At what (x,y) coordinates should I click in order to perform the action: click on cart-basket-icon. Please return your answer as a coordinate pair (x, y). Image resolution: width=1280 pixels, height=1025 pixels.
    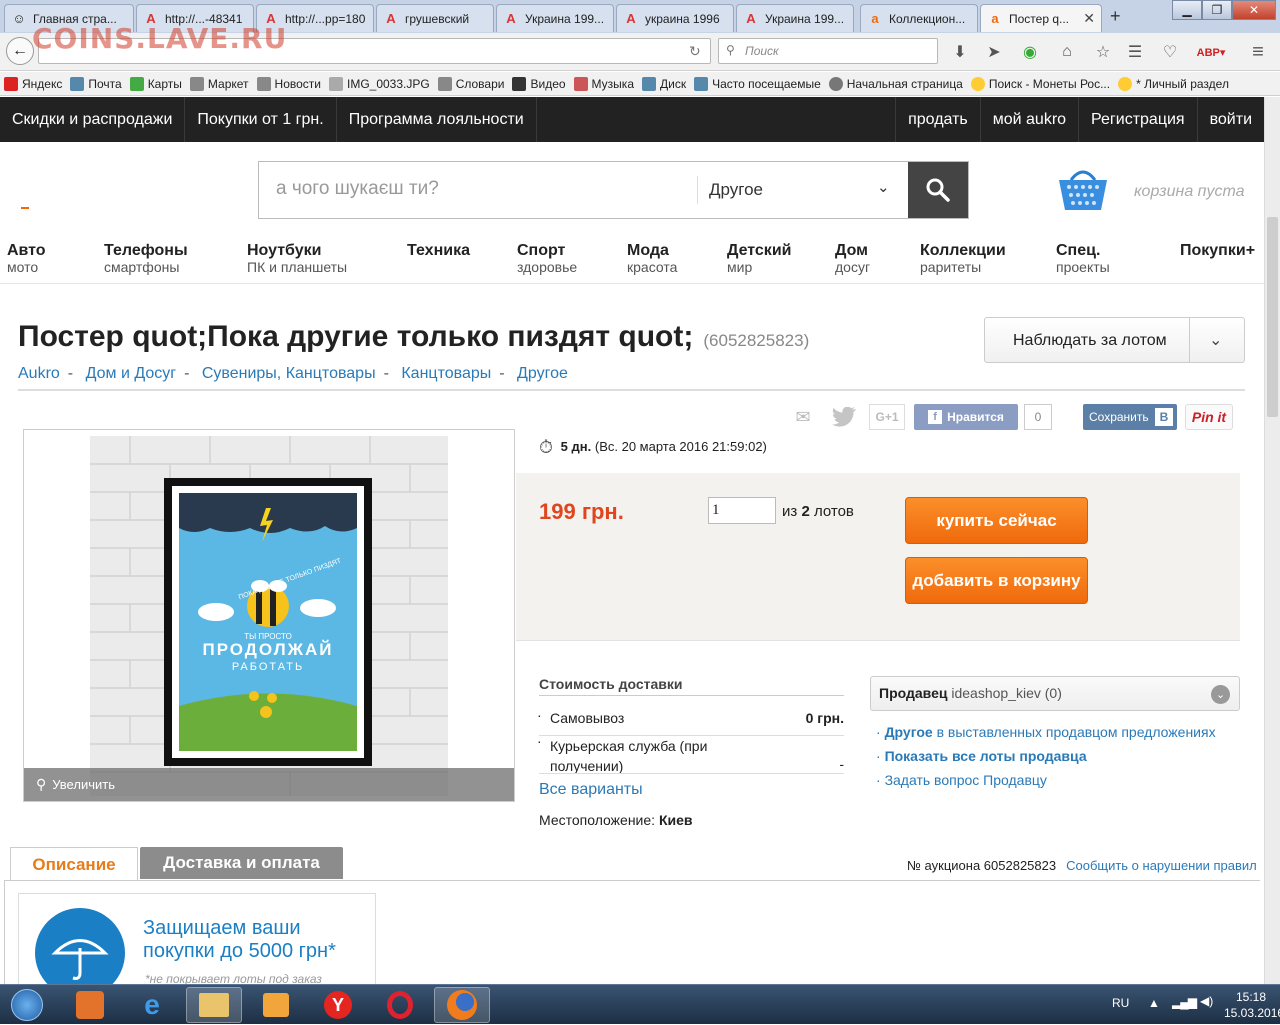
    Looking at the image, I should click on (1083, 189).